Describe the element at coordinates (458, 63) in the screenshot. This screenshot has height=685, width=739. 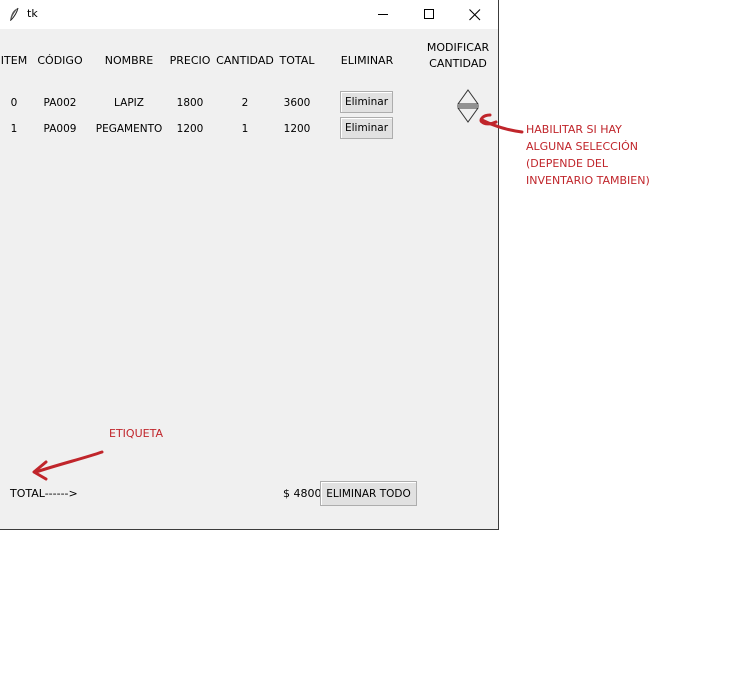
I see `header-modificar-line2: CANTIDAD` at that location.